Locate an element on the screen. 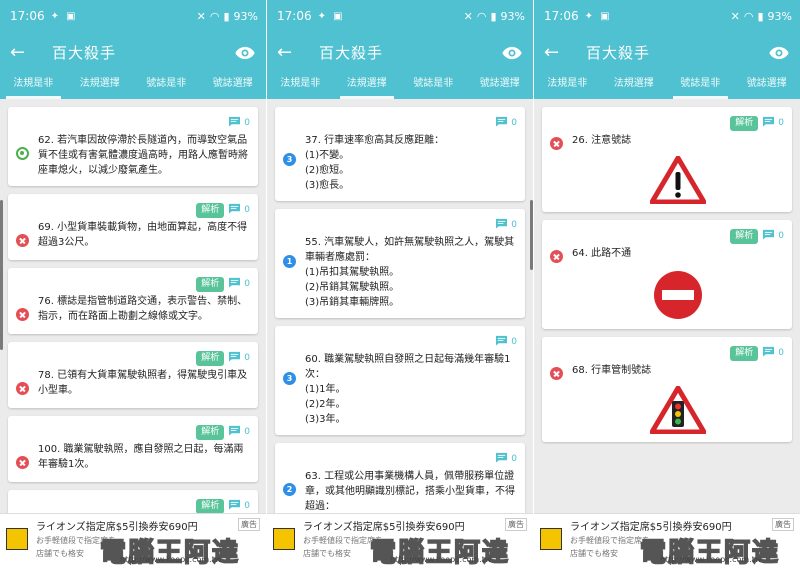 The image size is (800, 569). question-card: 解析064. 此路不通 is located at coordinates (667, 274).